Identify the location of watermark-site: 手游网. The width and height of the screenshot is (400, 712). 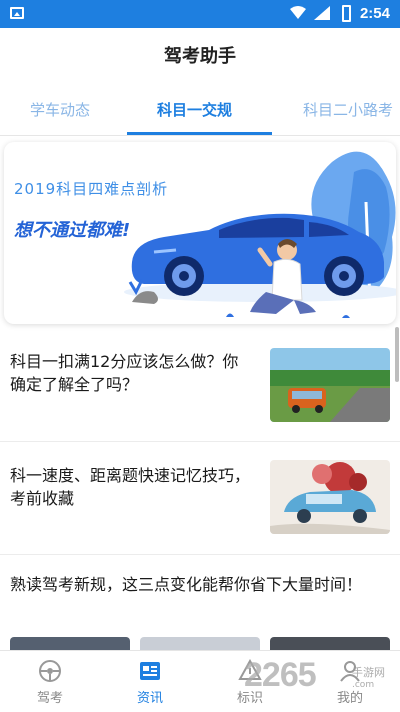
(368, 672).